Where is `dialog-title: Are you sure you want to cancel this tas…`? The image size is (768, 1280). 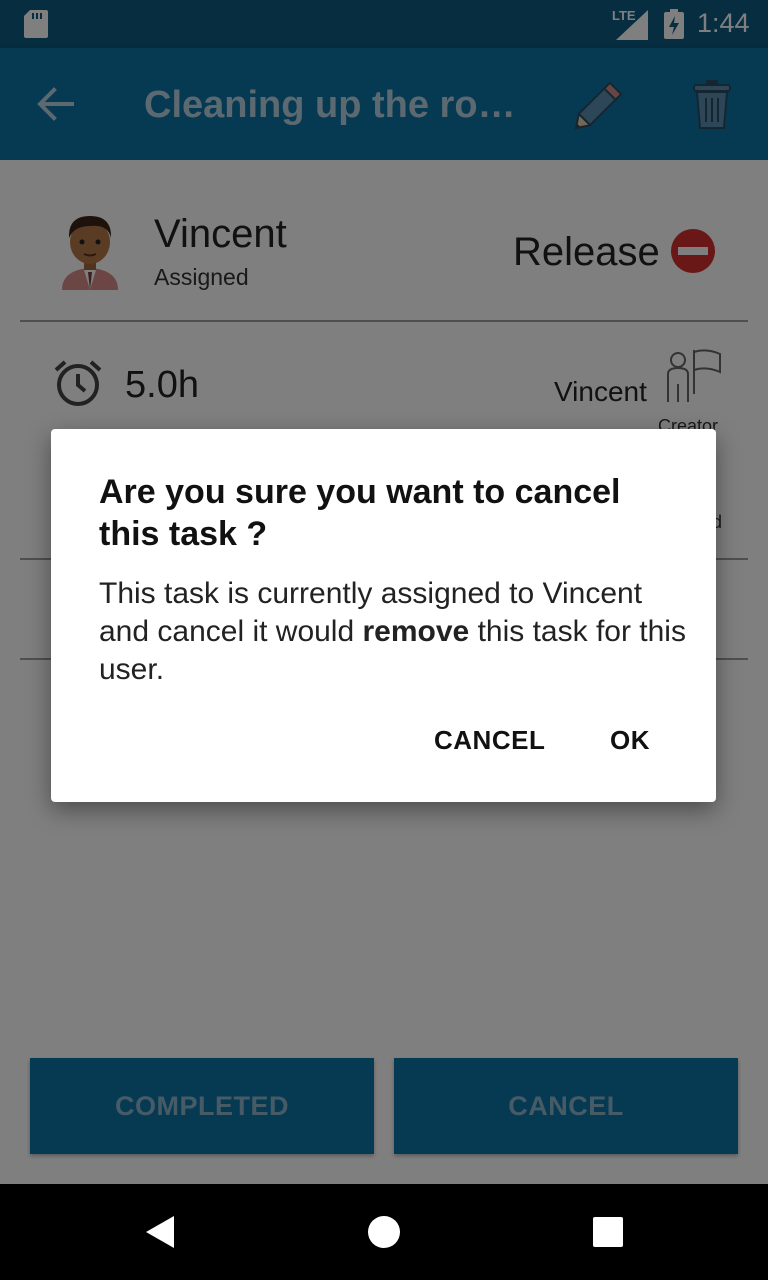 dialog-title: Are you sure you want to cancel this tas… is located at coordinates (360, 513).